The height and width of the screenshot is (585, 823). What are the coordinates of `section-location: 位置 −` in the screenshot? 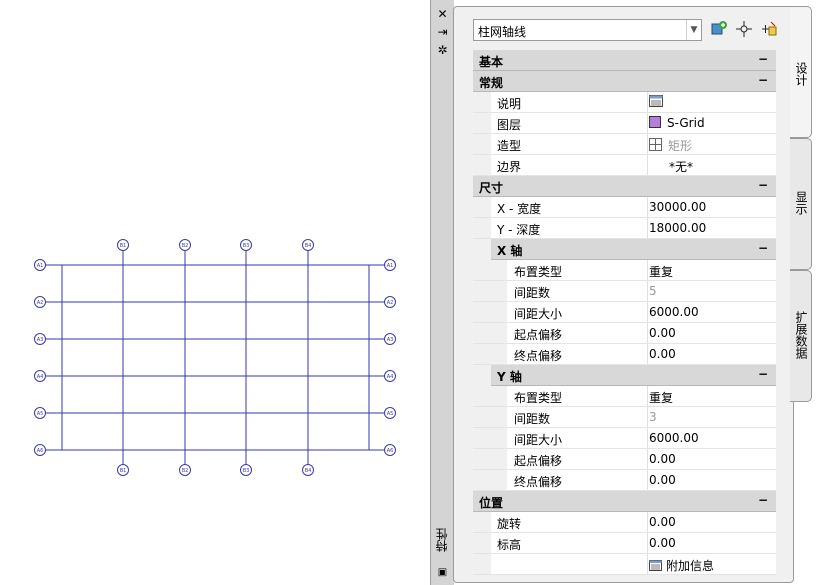 It's located at (624, 501).